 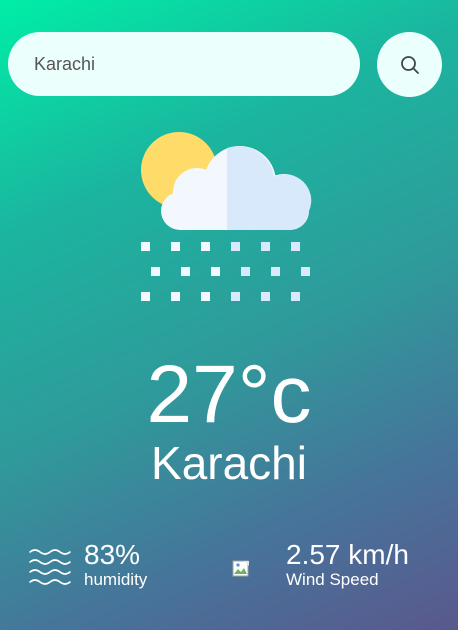 What do you see at coordinates (225, 219) in the screenshot?
I see `cloud-sun-rain-icon` at bounding box center [225, 219].